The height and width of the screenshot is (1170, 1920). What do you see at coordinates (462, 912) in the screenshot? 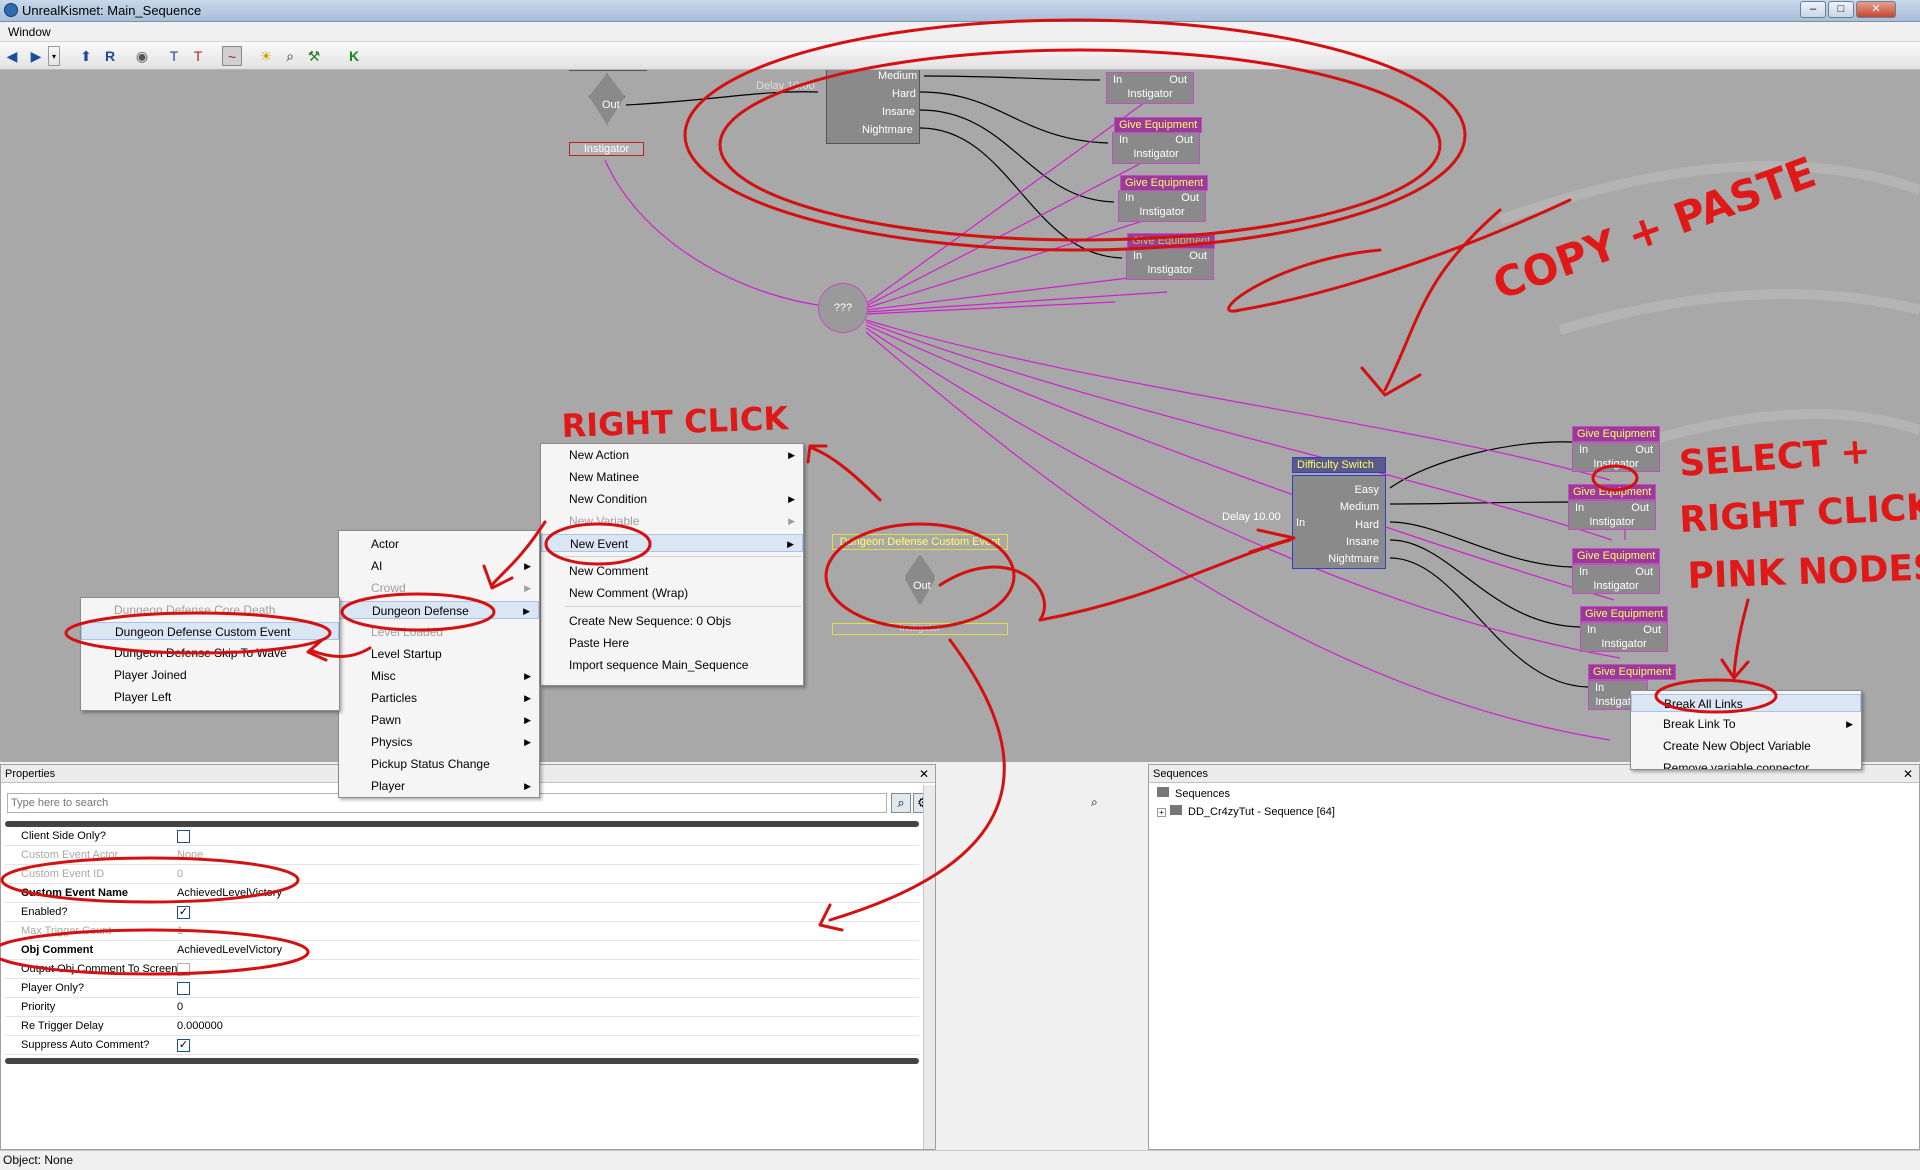
I see `property-row: Enabled? ✓` at bounding box center [462, 912].